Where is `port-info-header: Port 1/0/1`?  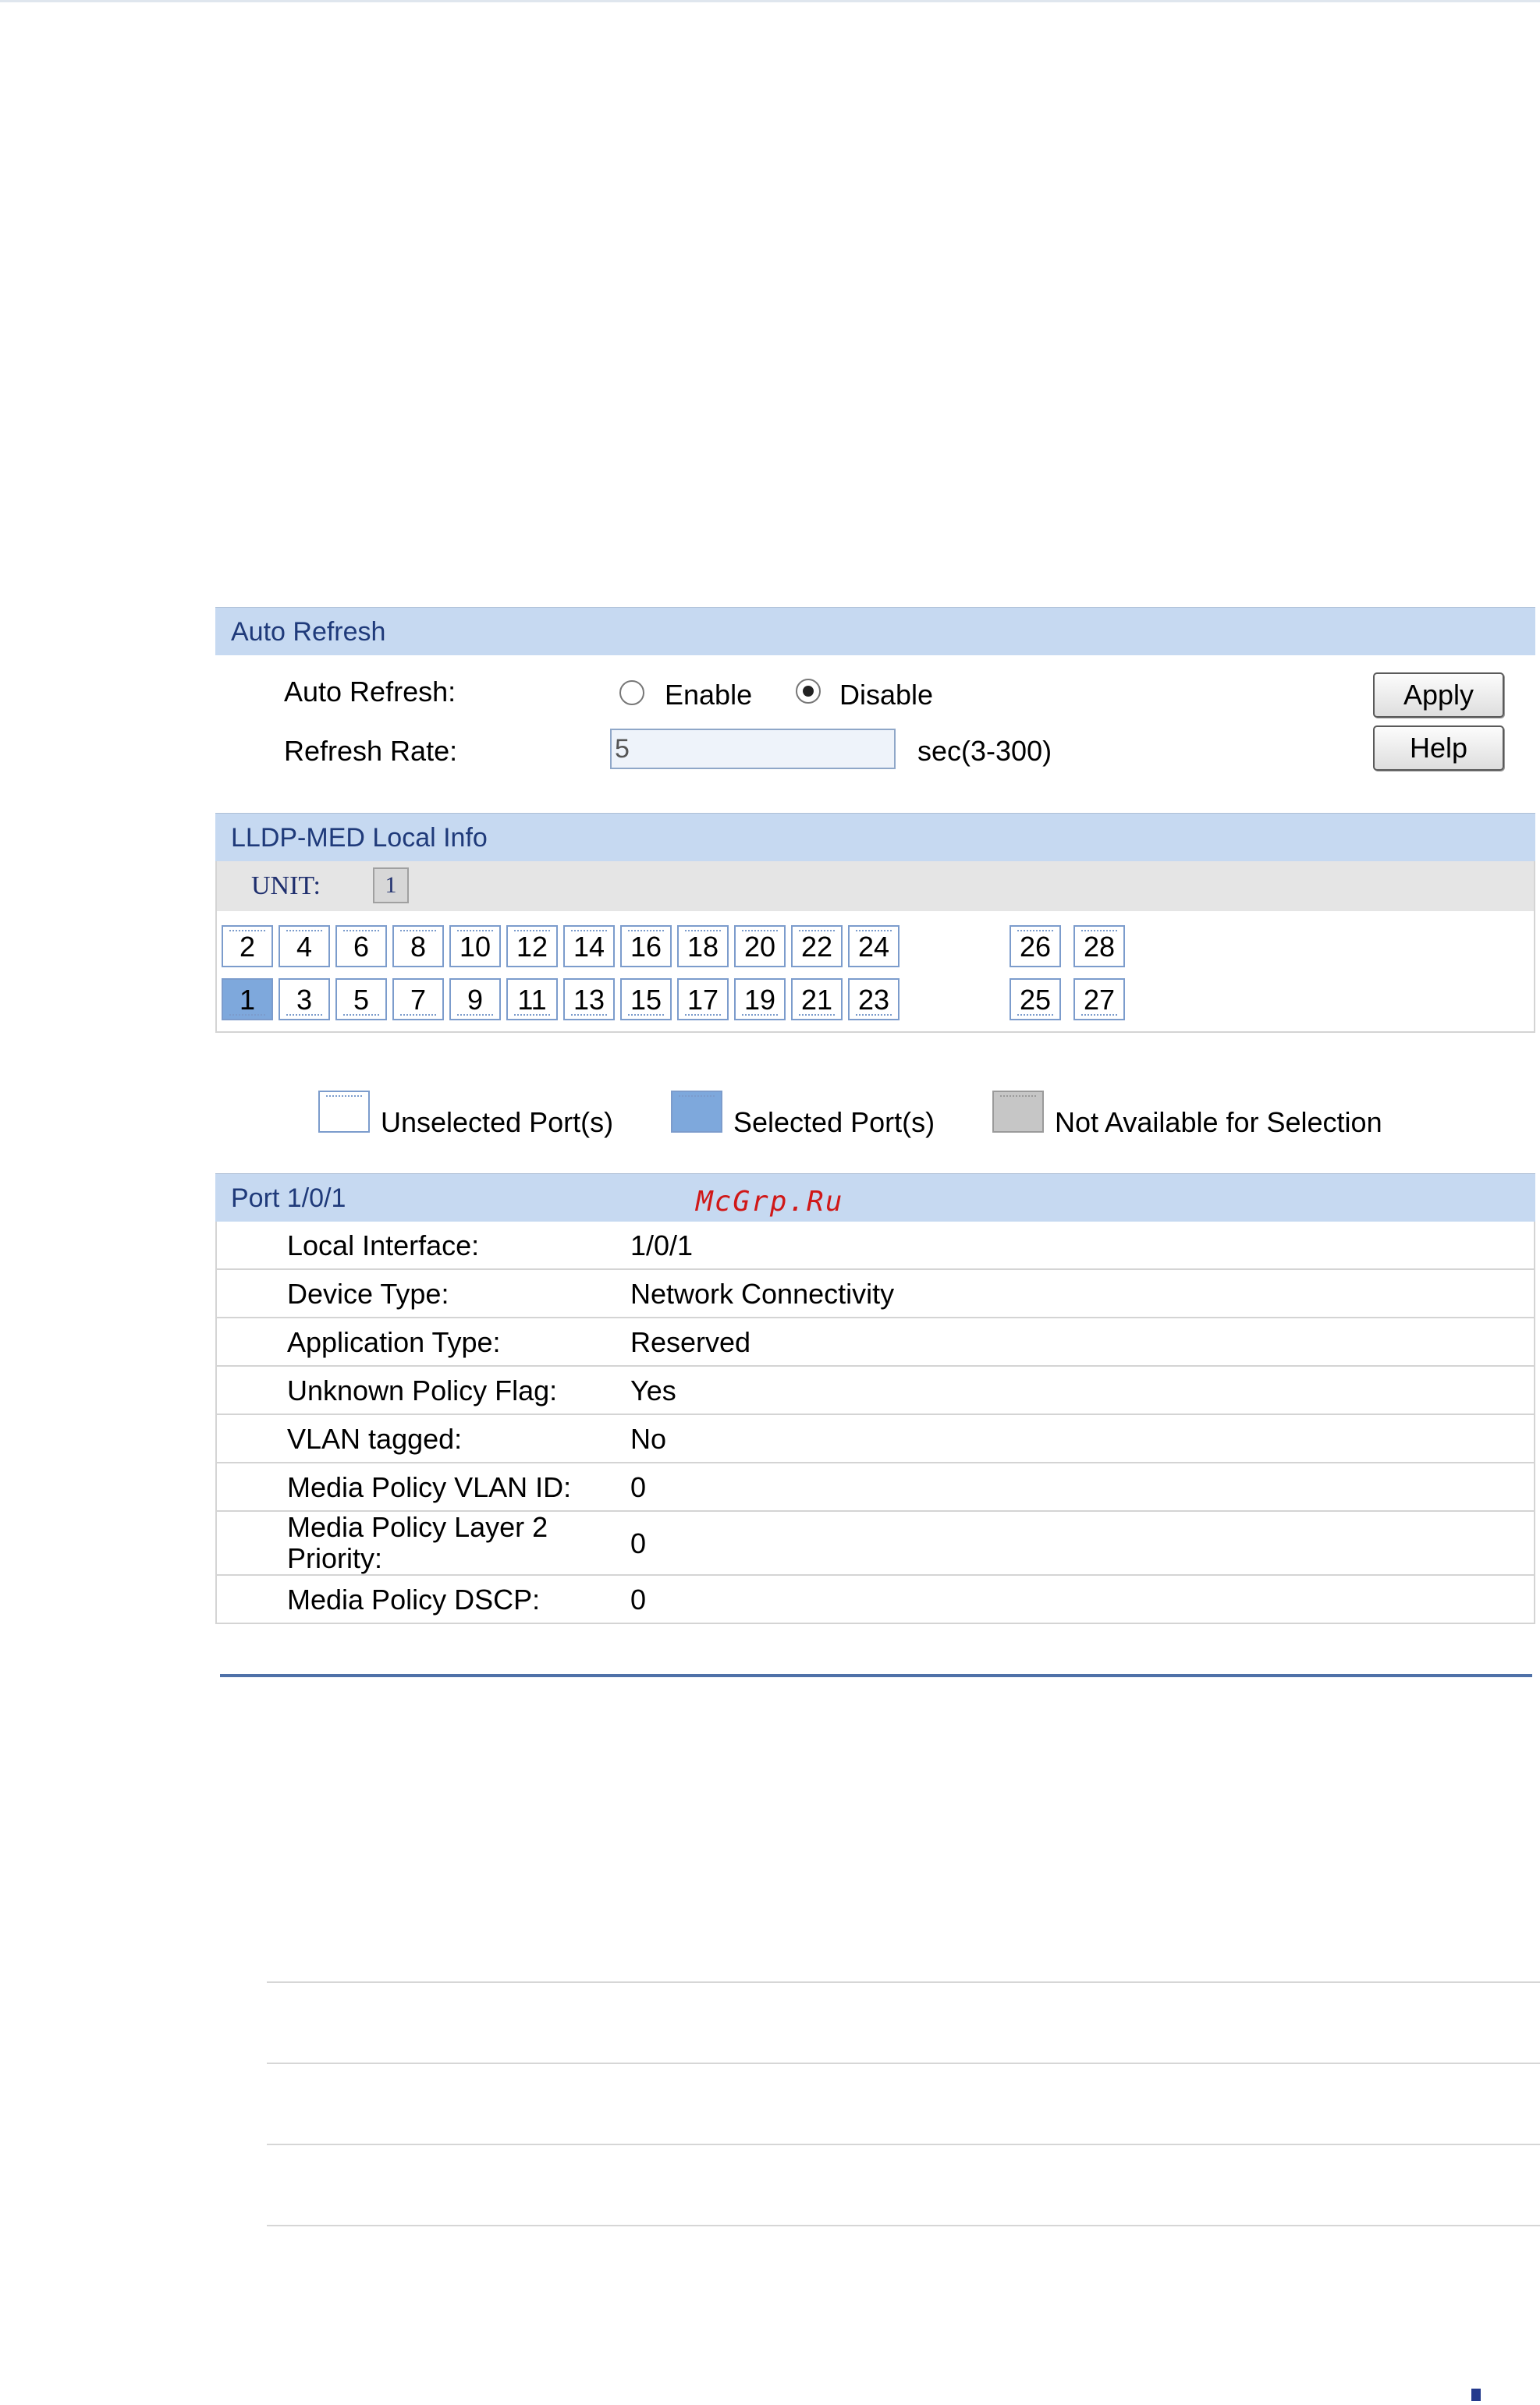
port-info-header: Port 1/0/1 is located at coordinates (875, 1197).